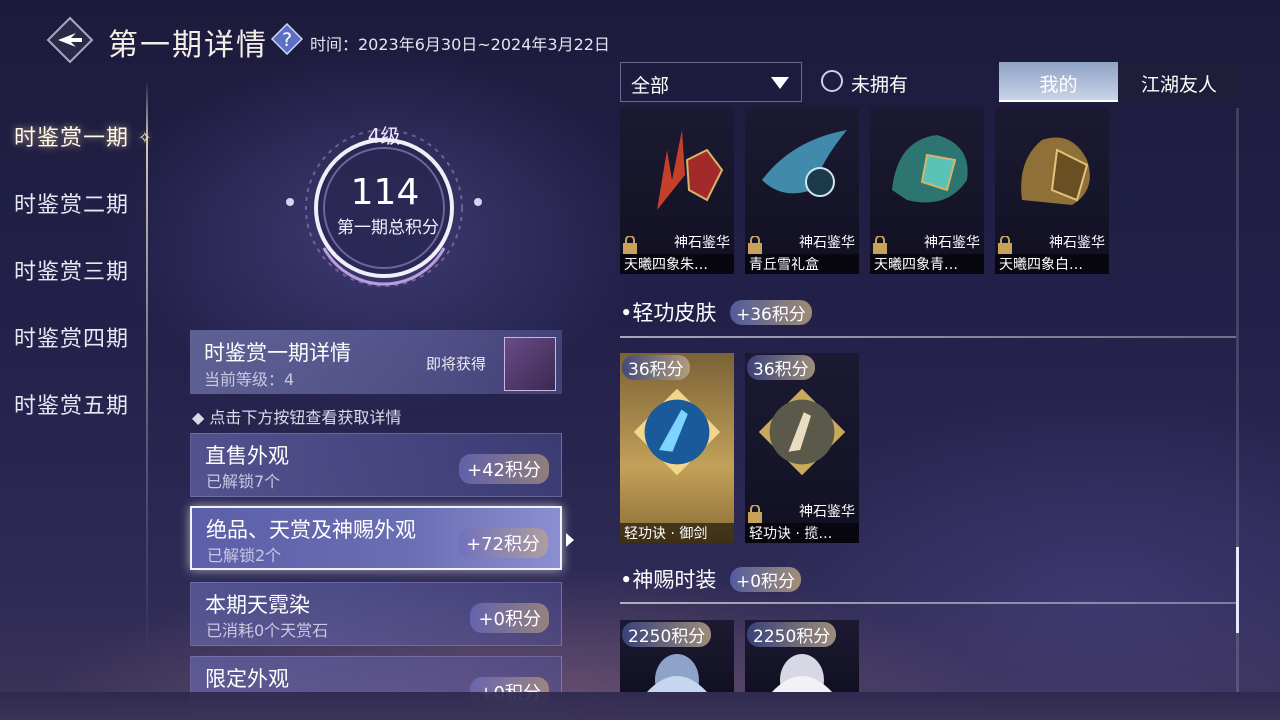 This screenshot has height=720, width=1280. What do you see at coordinates (388, 228) in the screenshot?
I see `total-score-label: 第一期总积分` at bounding box center [388, 228].